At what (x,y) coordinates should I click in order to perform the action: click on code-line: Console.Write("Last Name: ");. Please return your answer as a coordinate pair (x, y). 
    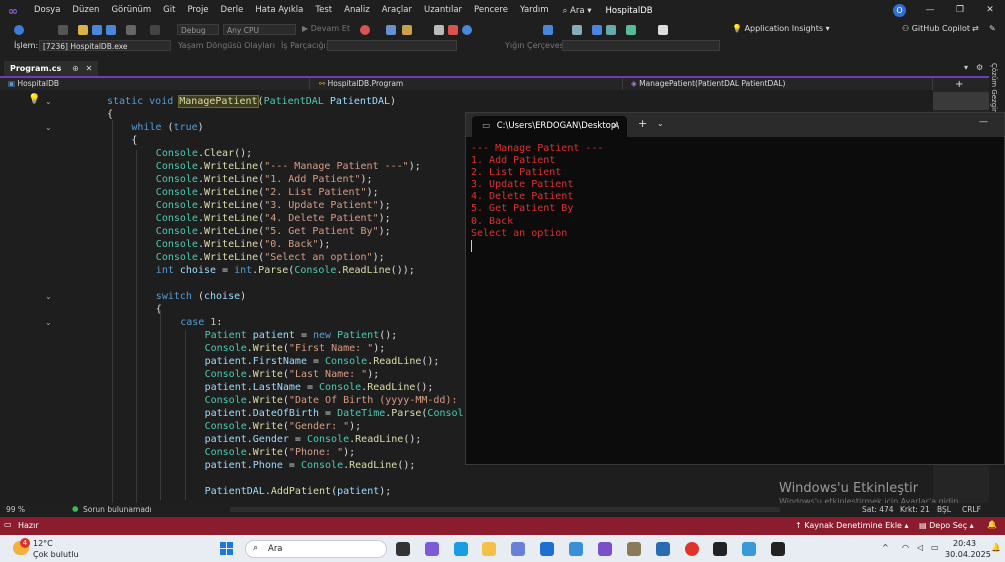
    Looking at the image, I should click on (292, 374).